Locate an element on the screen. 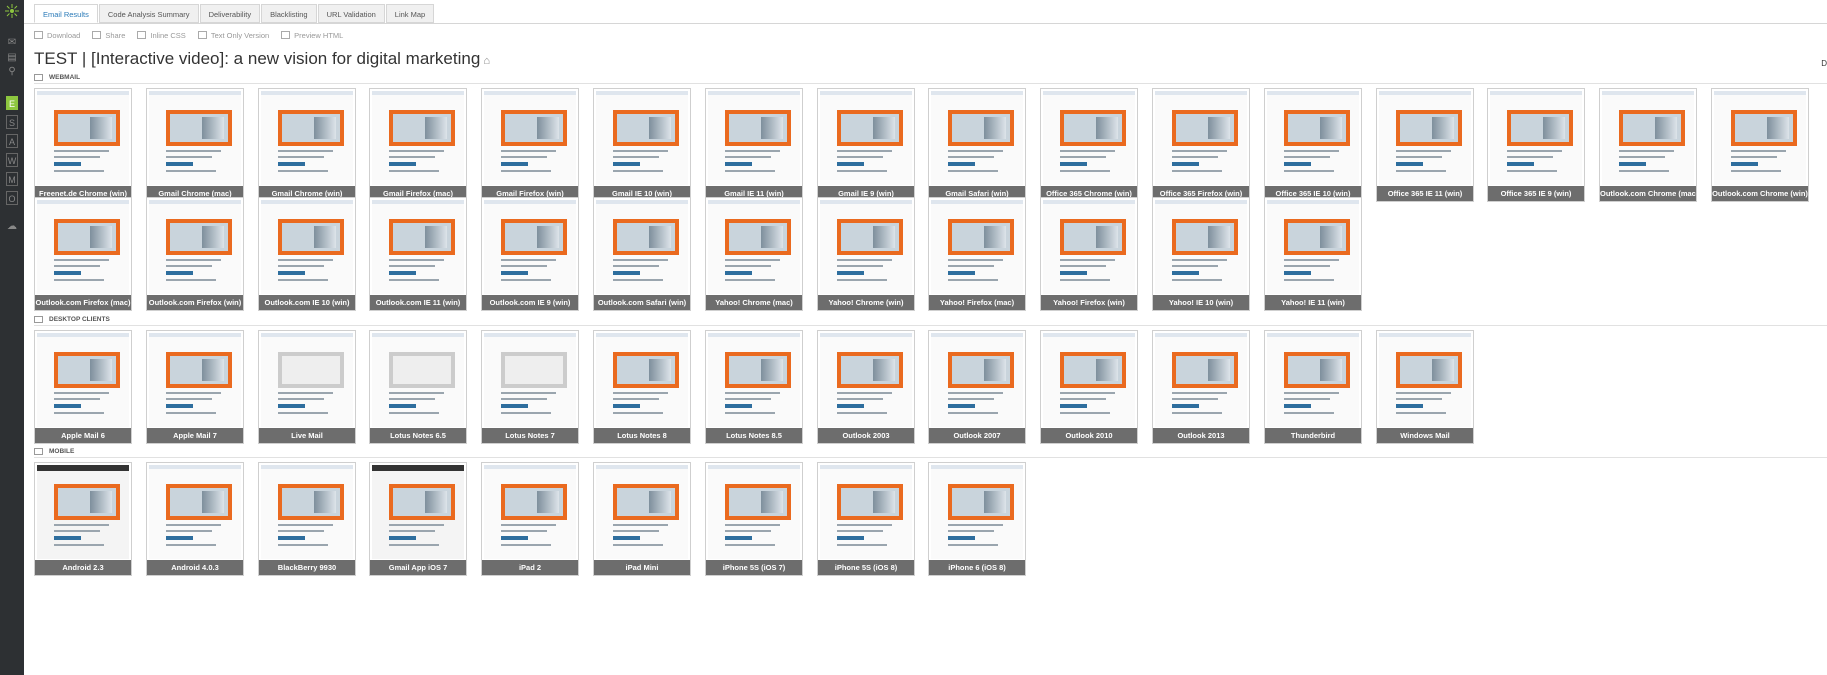  client-thumbnail: Office 365 Firefox (win) is located at coordinates (1201, 145).